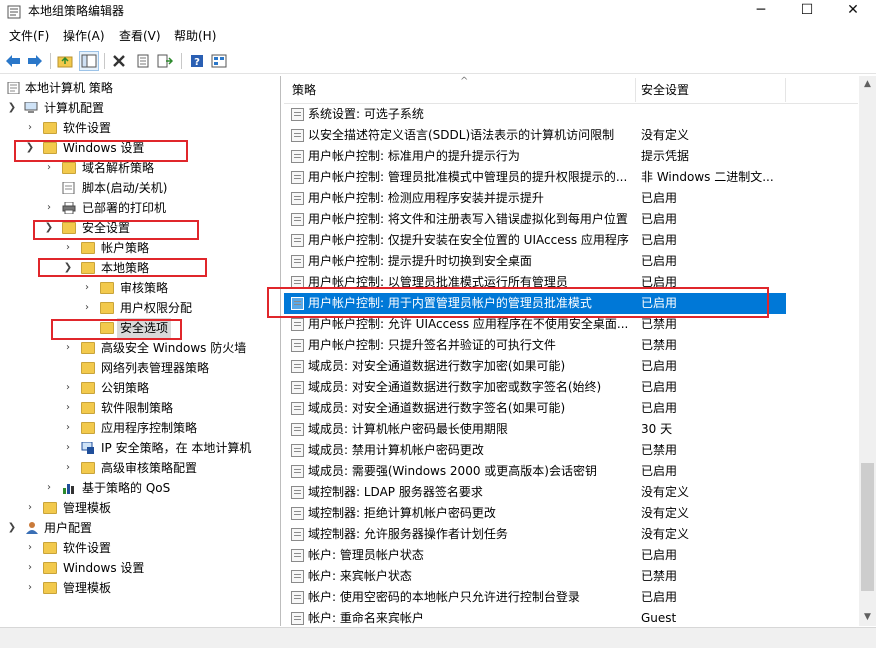 The height and width of the screenshot is (648, 876). Describe the element at coordinates (438, 61) in the screenshot. I see `toolbar: ?` at that location.